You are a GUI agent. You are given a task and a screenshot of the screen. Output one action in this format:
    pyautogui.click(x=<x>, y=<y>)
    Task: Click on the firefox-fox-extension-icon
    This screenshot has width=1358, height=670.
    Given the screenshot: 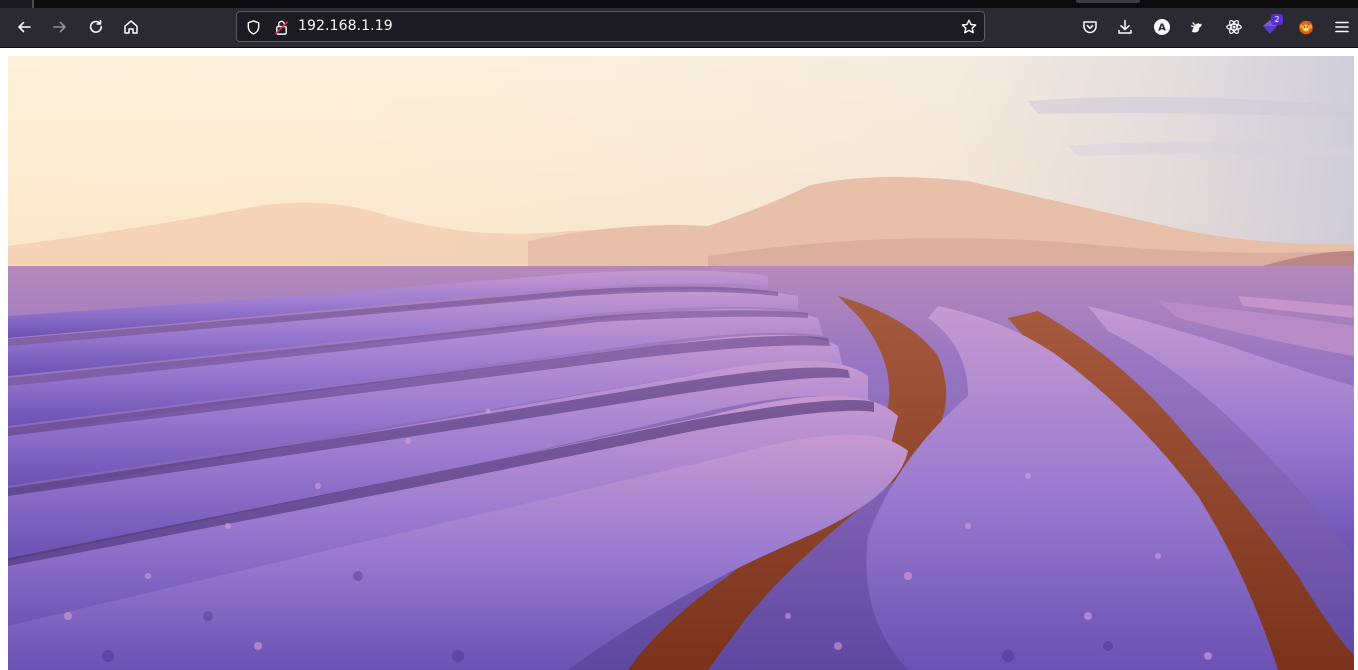 What is the action you would take?
    pyautogui.click(x=1306, y=27)
    